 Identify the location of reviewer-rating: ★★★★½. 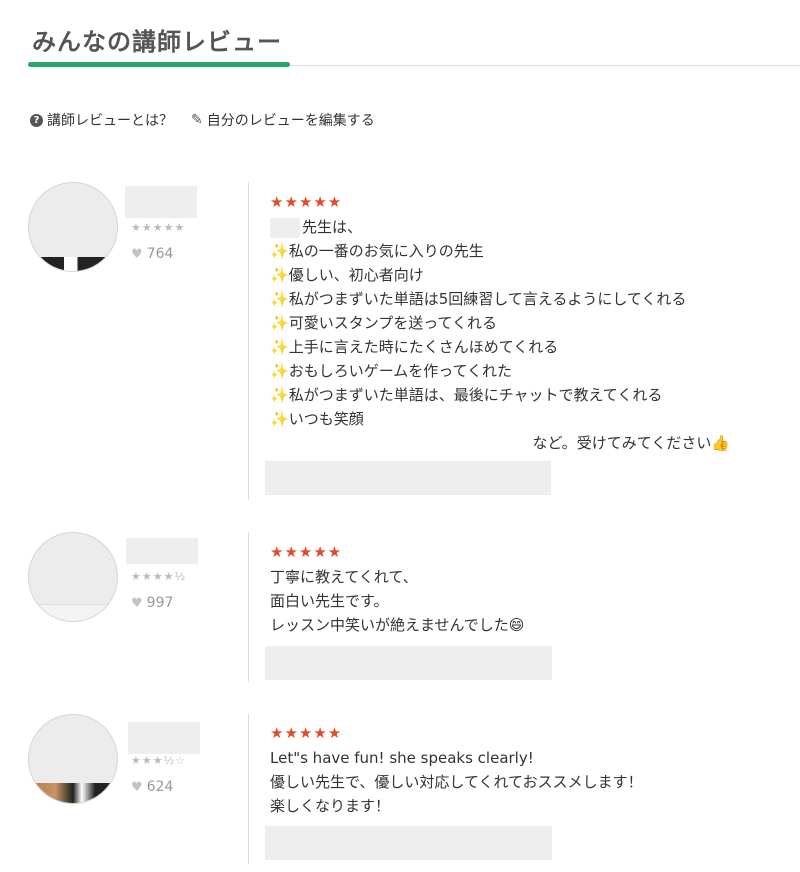
(159, 576).